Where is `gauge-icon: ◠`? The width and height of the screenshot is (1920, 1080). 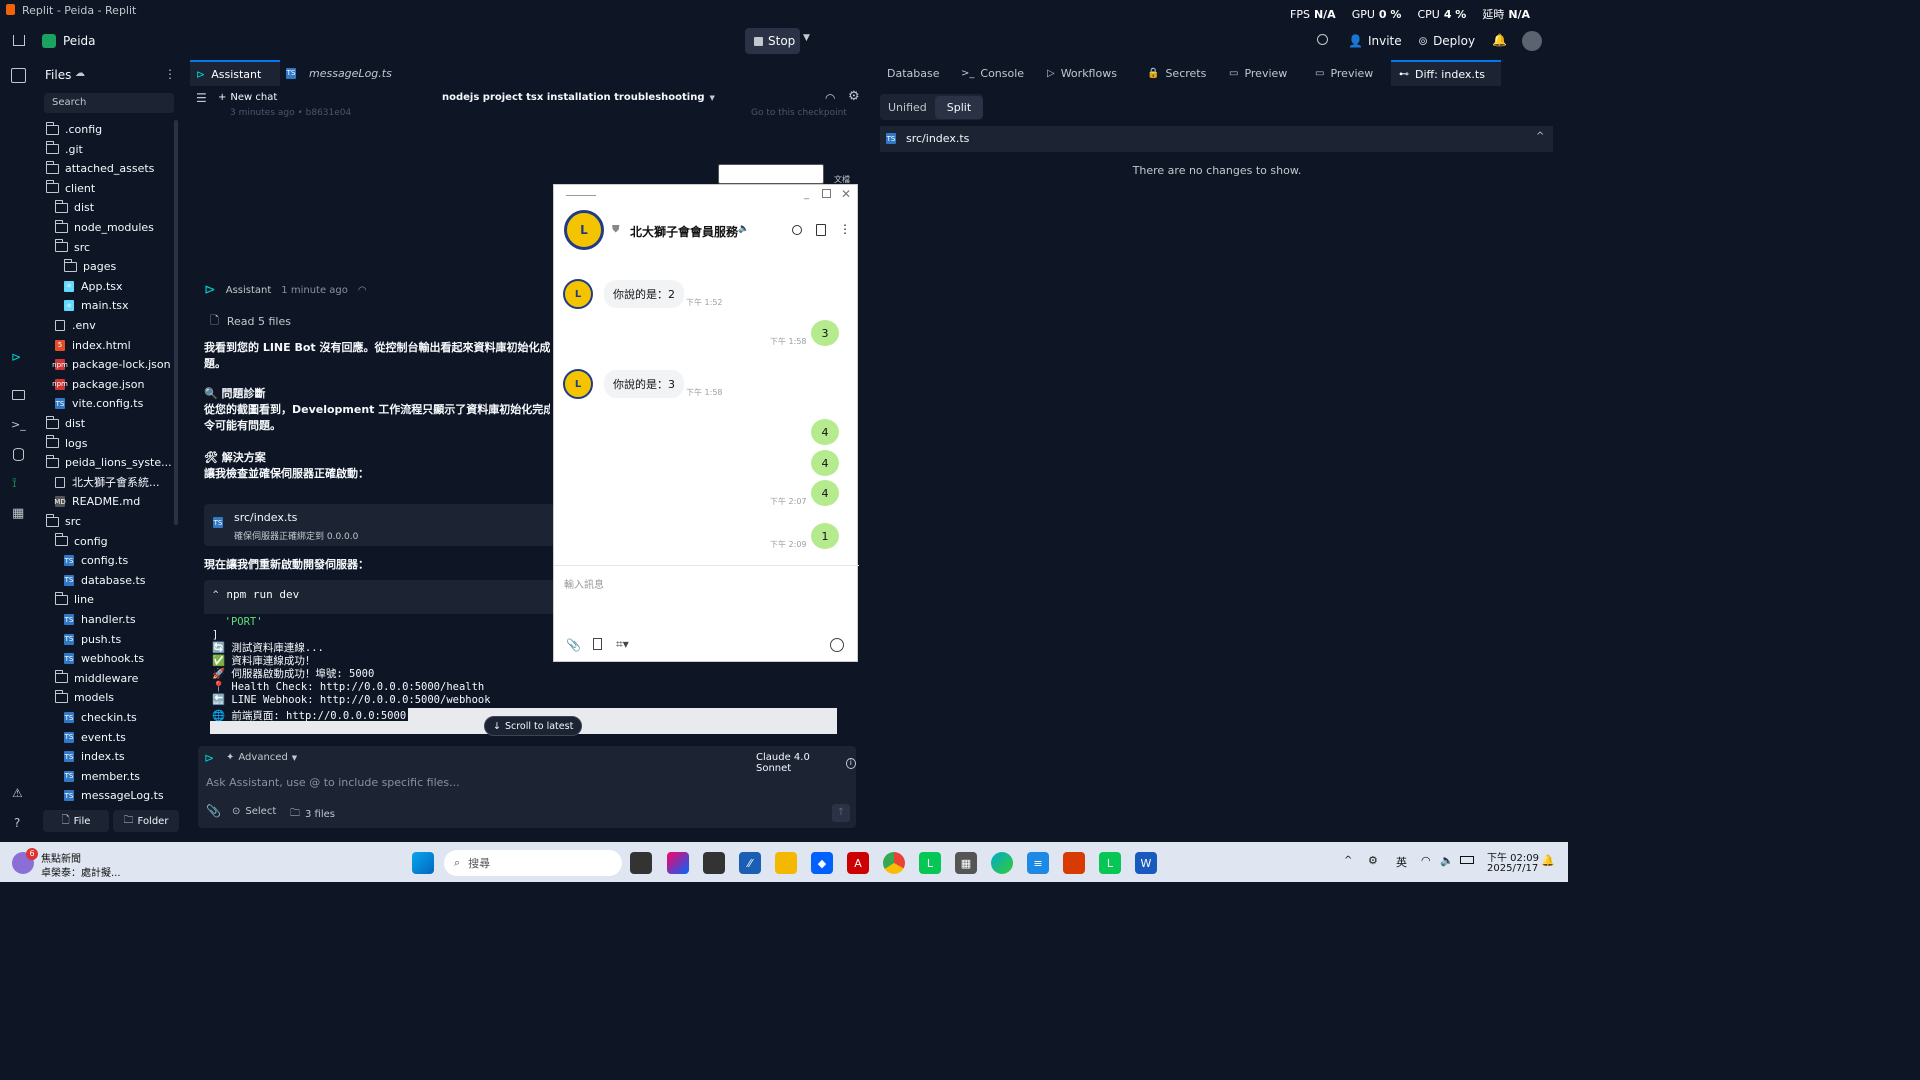 gauge-icon: ◠ is located at coordinates (830, 98).